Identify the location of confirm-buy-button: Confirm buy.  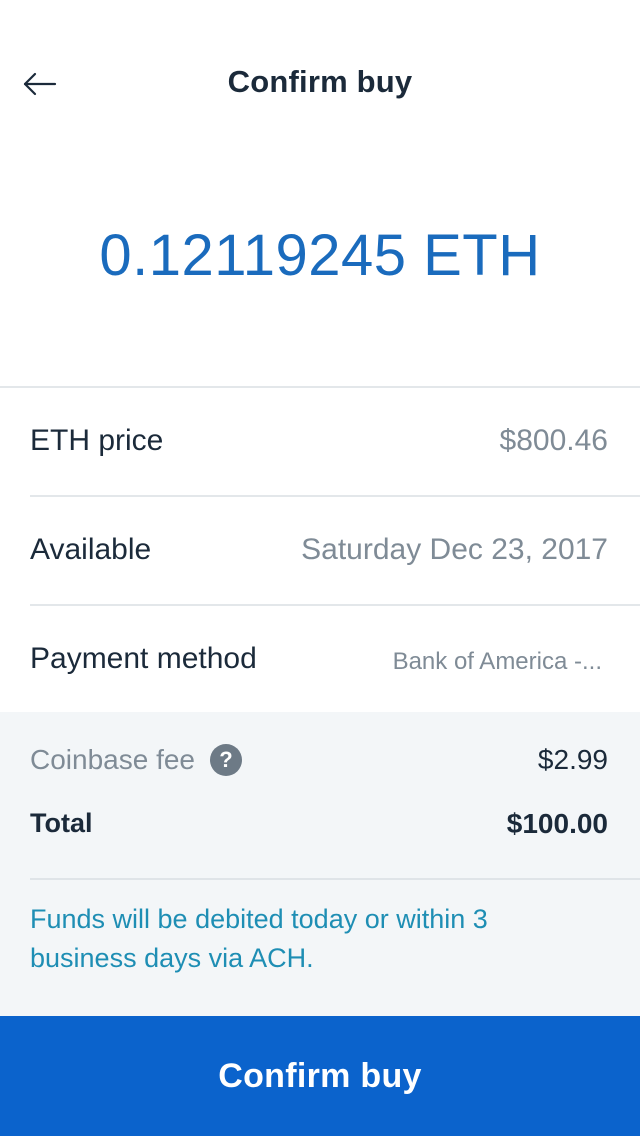
(320, 1076).